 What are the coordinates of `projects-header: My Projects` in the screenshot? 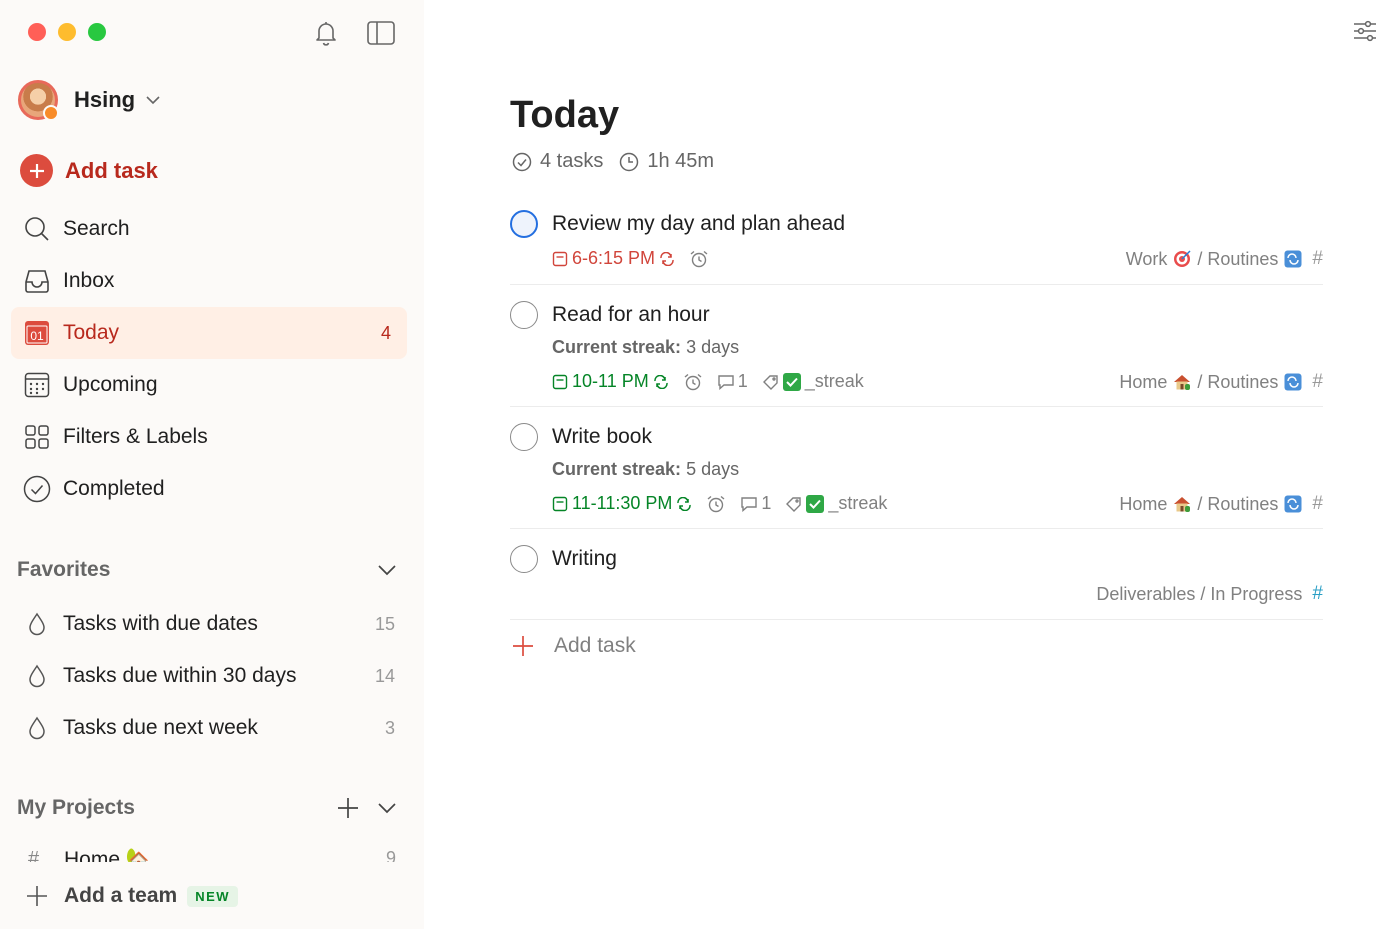 It's located at (207, 808).